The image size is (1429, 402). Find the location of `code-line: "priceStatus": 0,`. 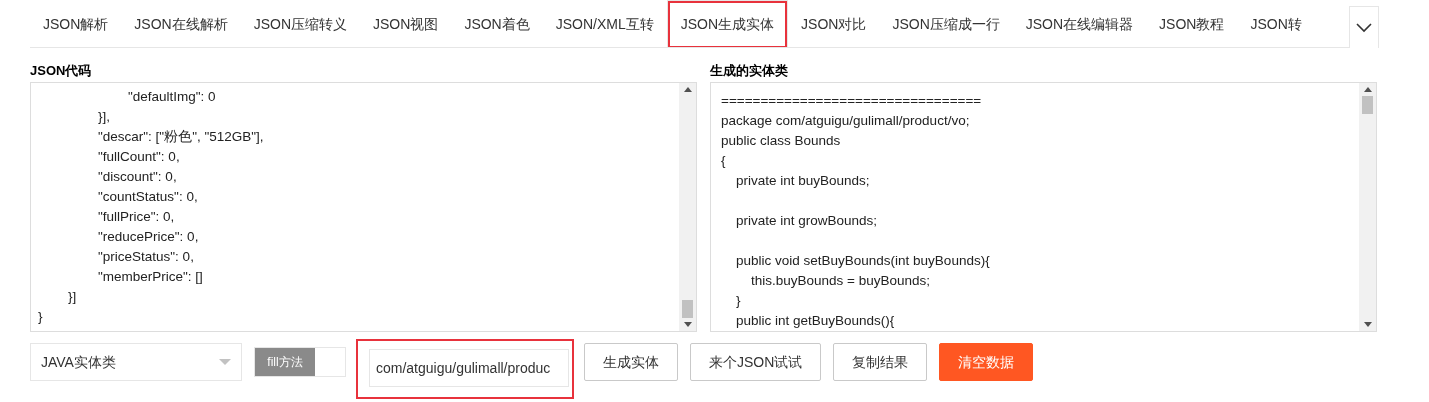

code-line: "priceStatus": 0, is located at coordinates (146, 257).